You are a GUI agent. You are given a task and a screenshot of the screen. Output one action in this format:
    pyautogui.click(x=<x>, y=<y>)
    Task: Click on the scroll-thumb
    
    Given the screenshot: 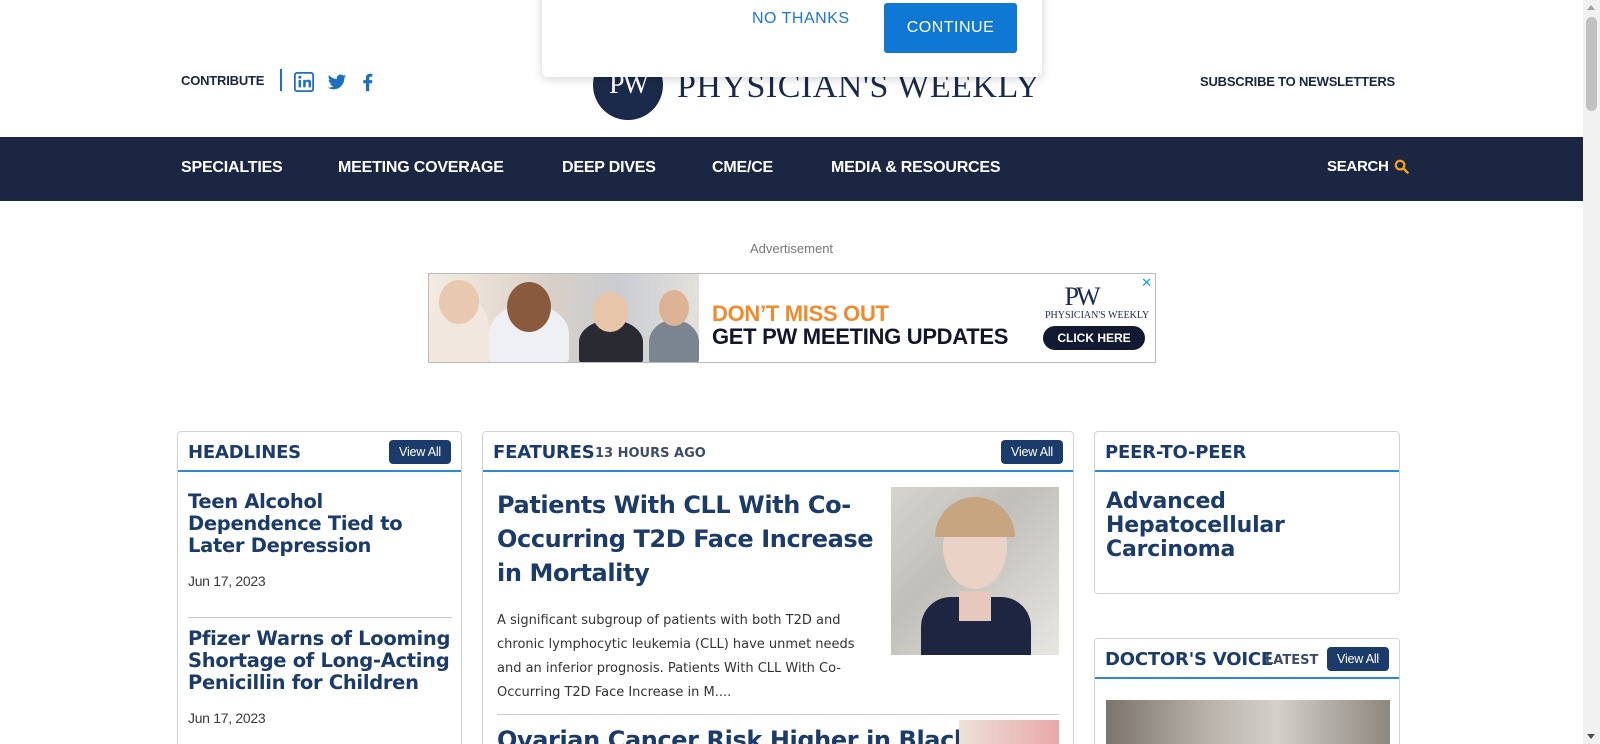 What is the action you would take?
    pyautogui.click(x=1591, y=64)
    